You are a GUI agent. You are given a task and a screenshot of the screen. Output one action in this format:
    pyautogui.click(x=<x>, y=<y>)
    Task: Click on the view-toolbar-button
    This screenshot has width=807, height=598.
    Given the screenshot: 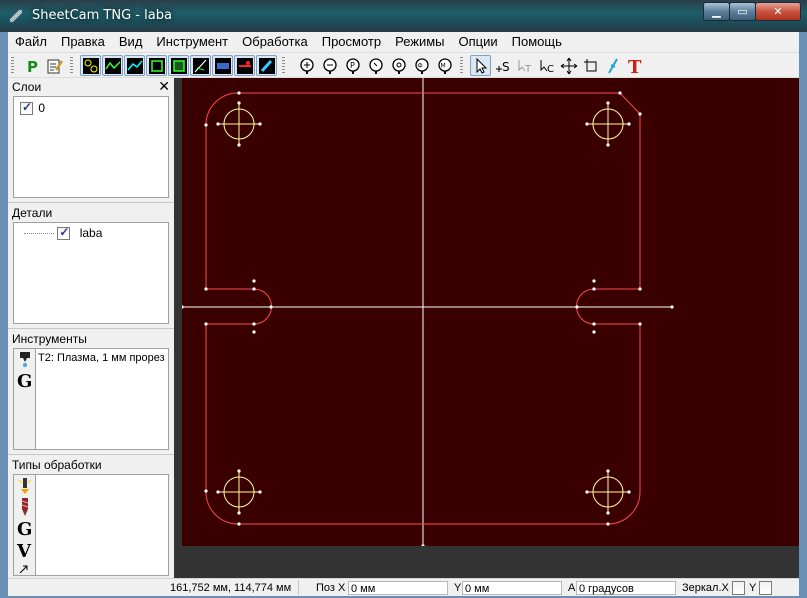 What is the action you would take?
    pyautogui.click(x=222, y=65)
    